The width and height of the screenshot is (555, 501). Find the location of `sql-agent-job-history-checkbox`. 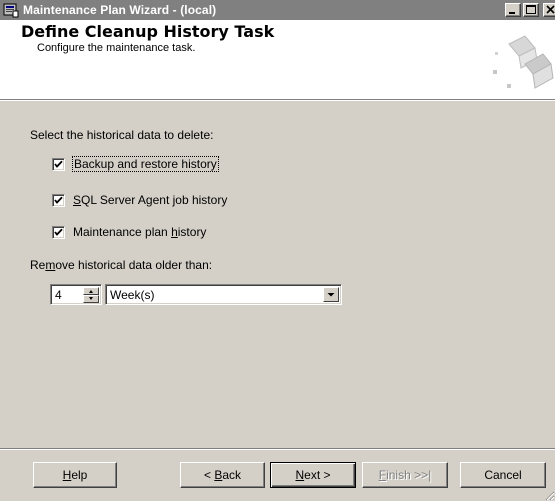

sql-agent-job-history-checkbox is located at coordinates (58, 200).